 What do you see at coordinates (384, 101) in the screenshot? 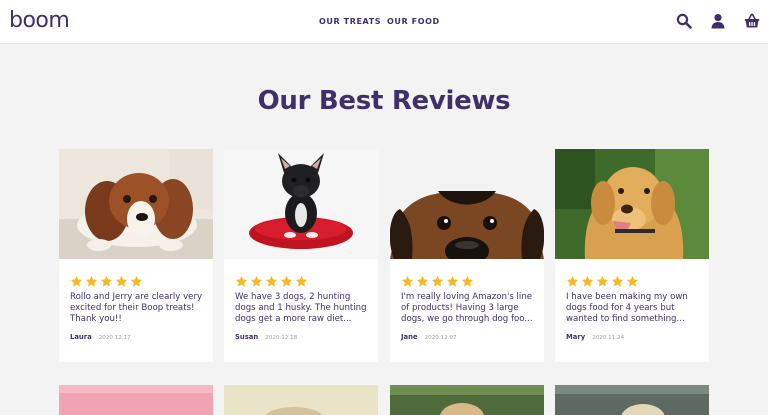
I see `page-title: Our Best Reviews` at bounding box center [384, 101].